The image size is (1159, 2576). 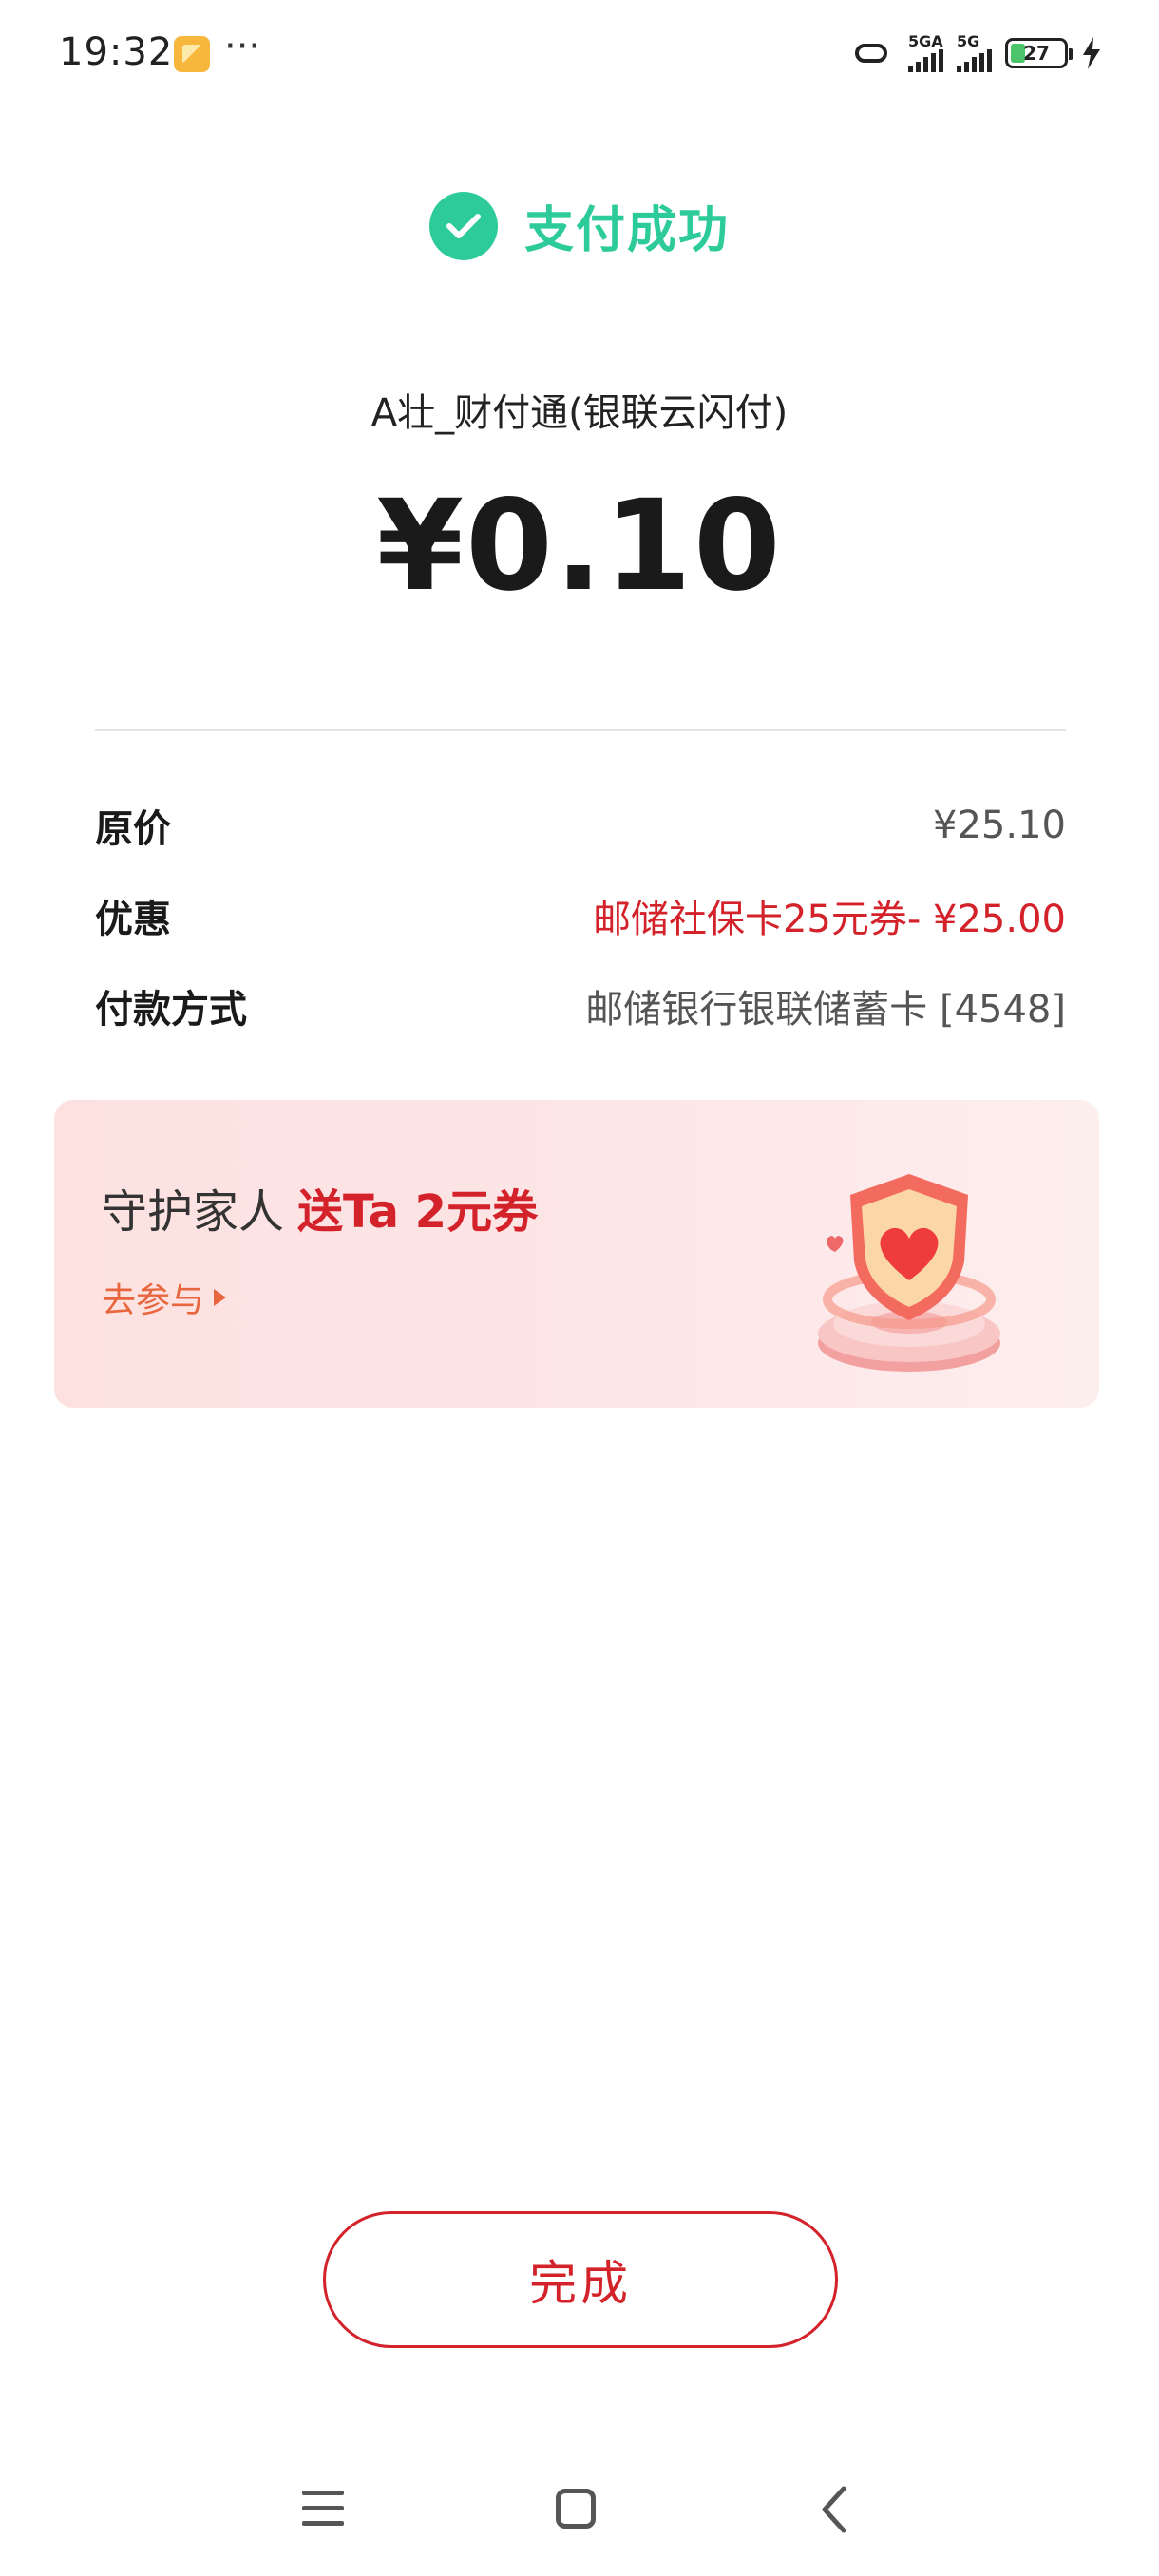 I want to click on done-button: 完成, so click(x=580, y=2279).